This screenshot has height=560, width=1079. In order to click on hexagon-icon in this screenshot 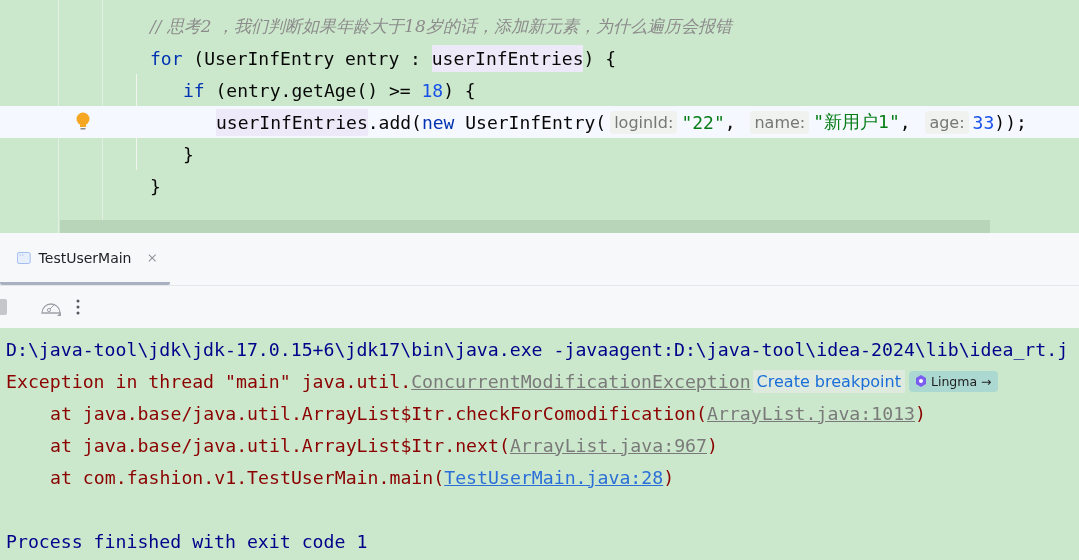, I will do `click(920, 381)`.